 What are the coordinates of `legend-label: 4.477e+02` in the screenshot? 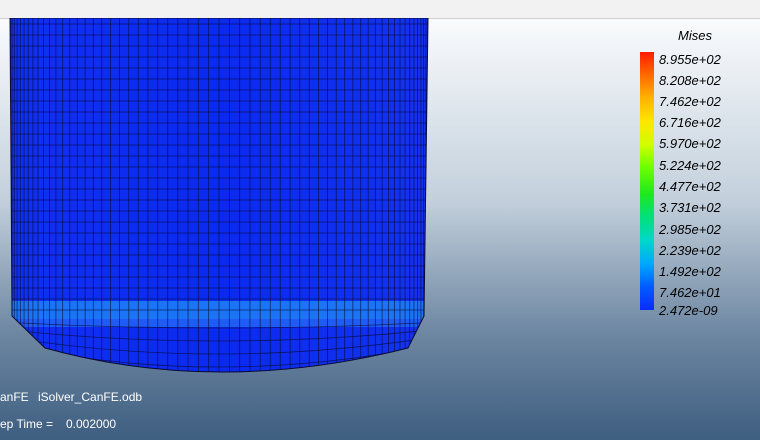 It's located at (690, 186).